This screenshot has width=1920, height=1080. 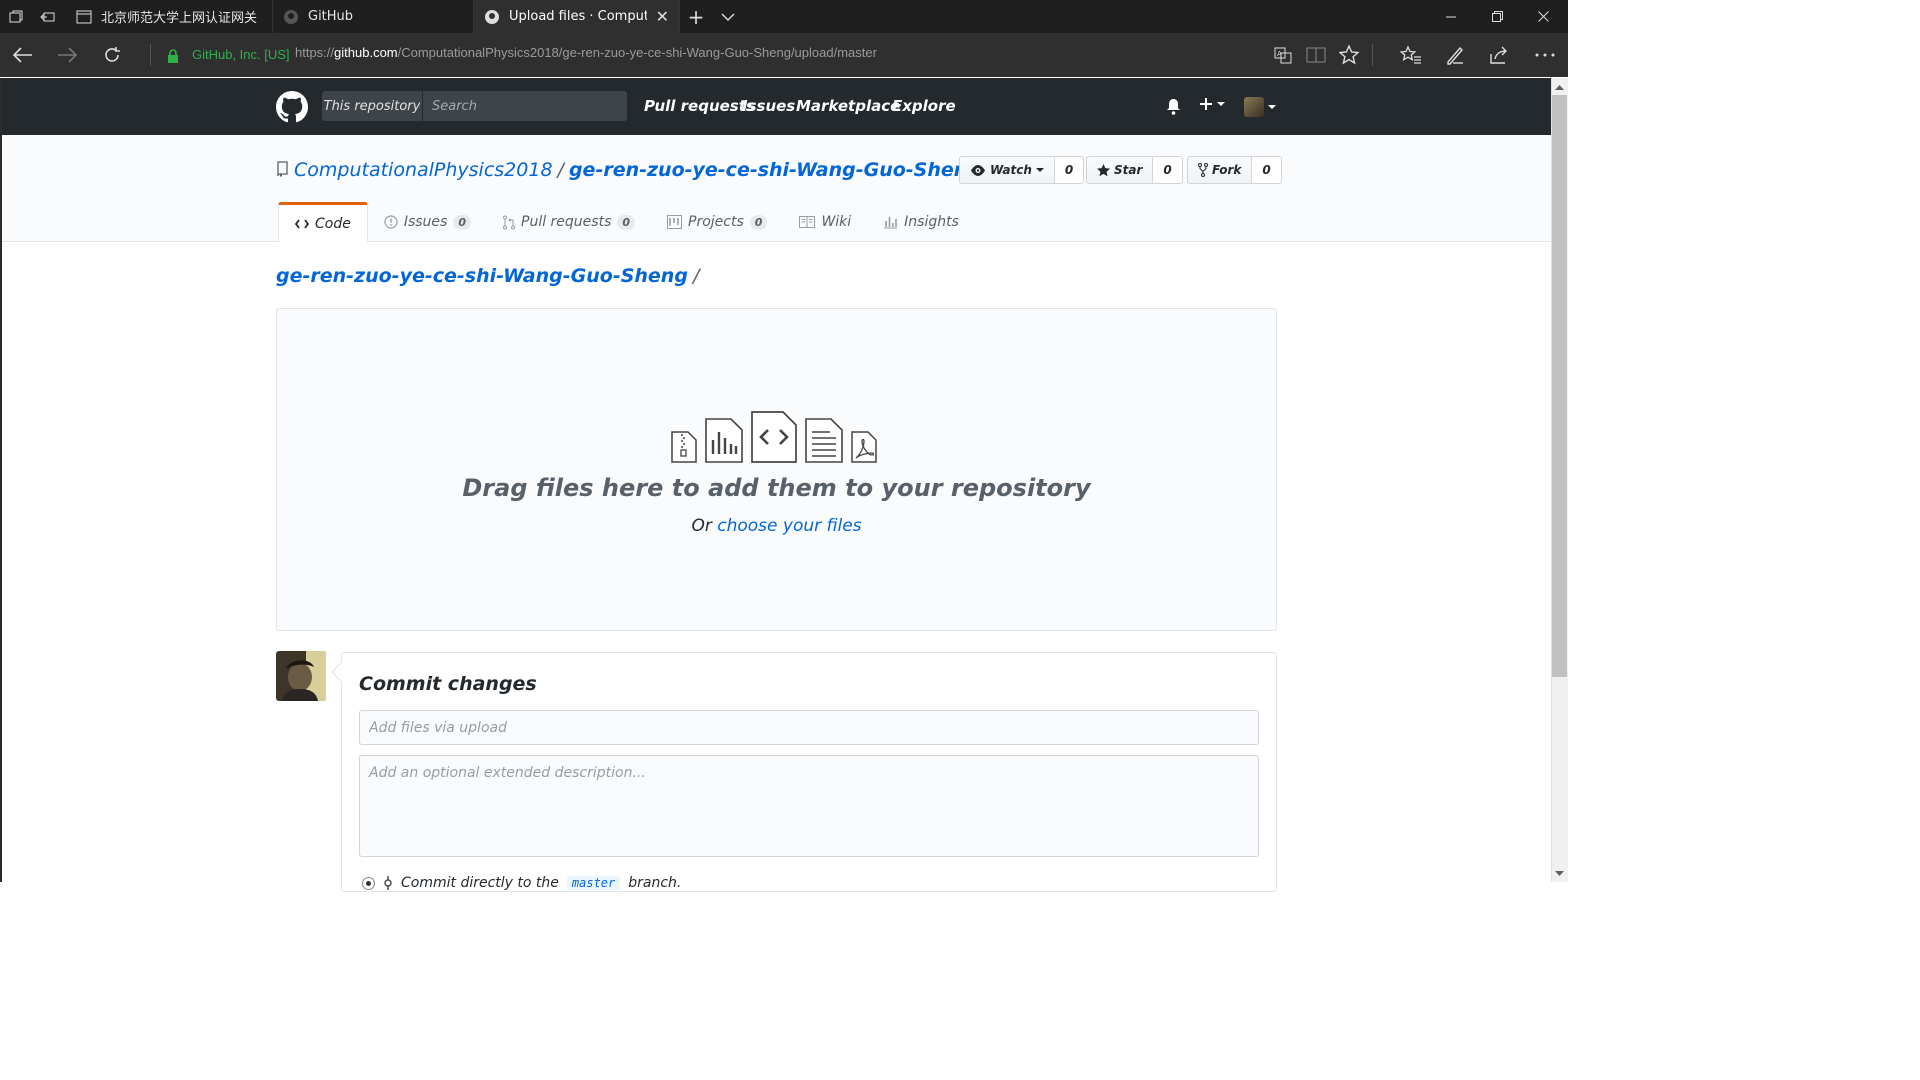 I want to click on branch-name: master, so click(x=593, y=883).